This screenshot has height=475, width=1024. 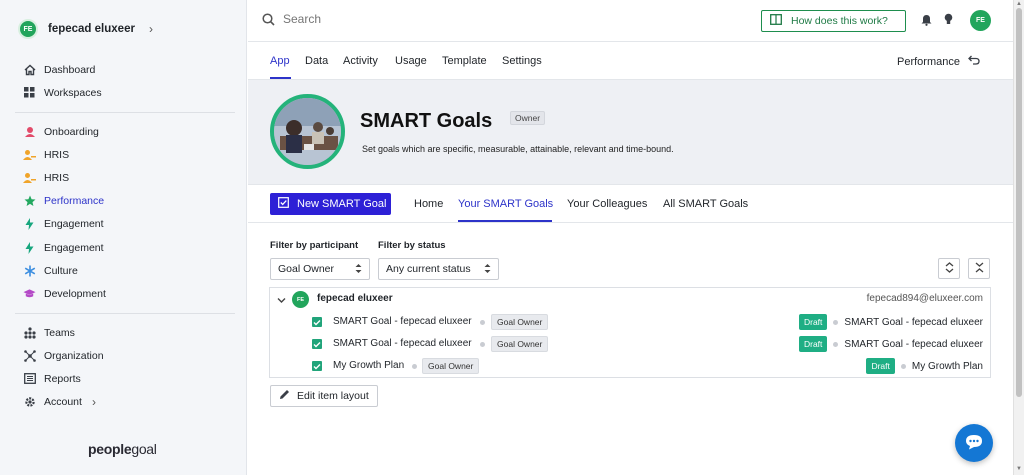 What do you see at coordinates (360, 61) in the screenshot?
I see `tab-activity: Activity` at bounding box center [360, 61].